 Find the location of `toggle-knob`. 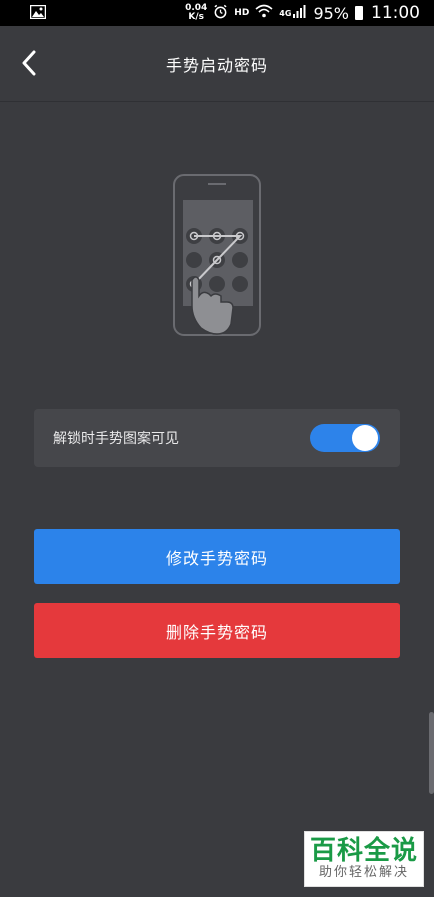

toggle-knob is located at coordinates (365, 438).